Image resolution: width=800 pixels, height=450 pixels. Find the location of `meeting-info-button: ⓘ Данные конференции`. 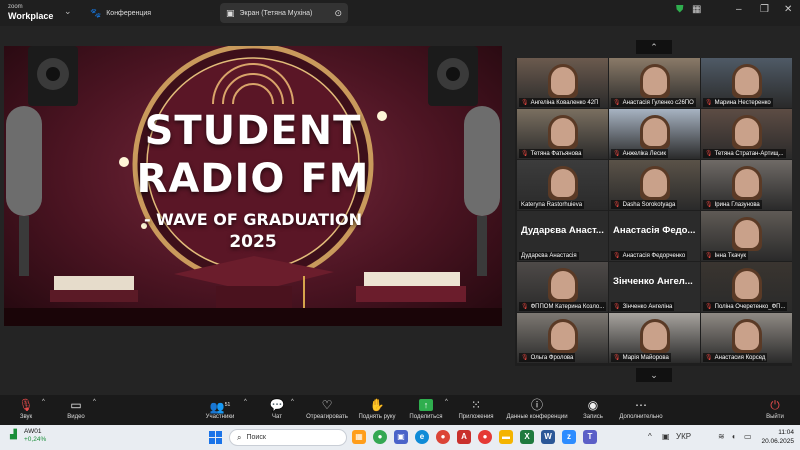

meeting-info-button: ⓘ Данные конференции is located at coordinates (537, 409).